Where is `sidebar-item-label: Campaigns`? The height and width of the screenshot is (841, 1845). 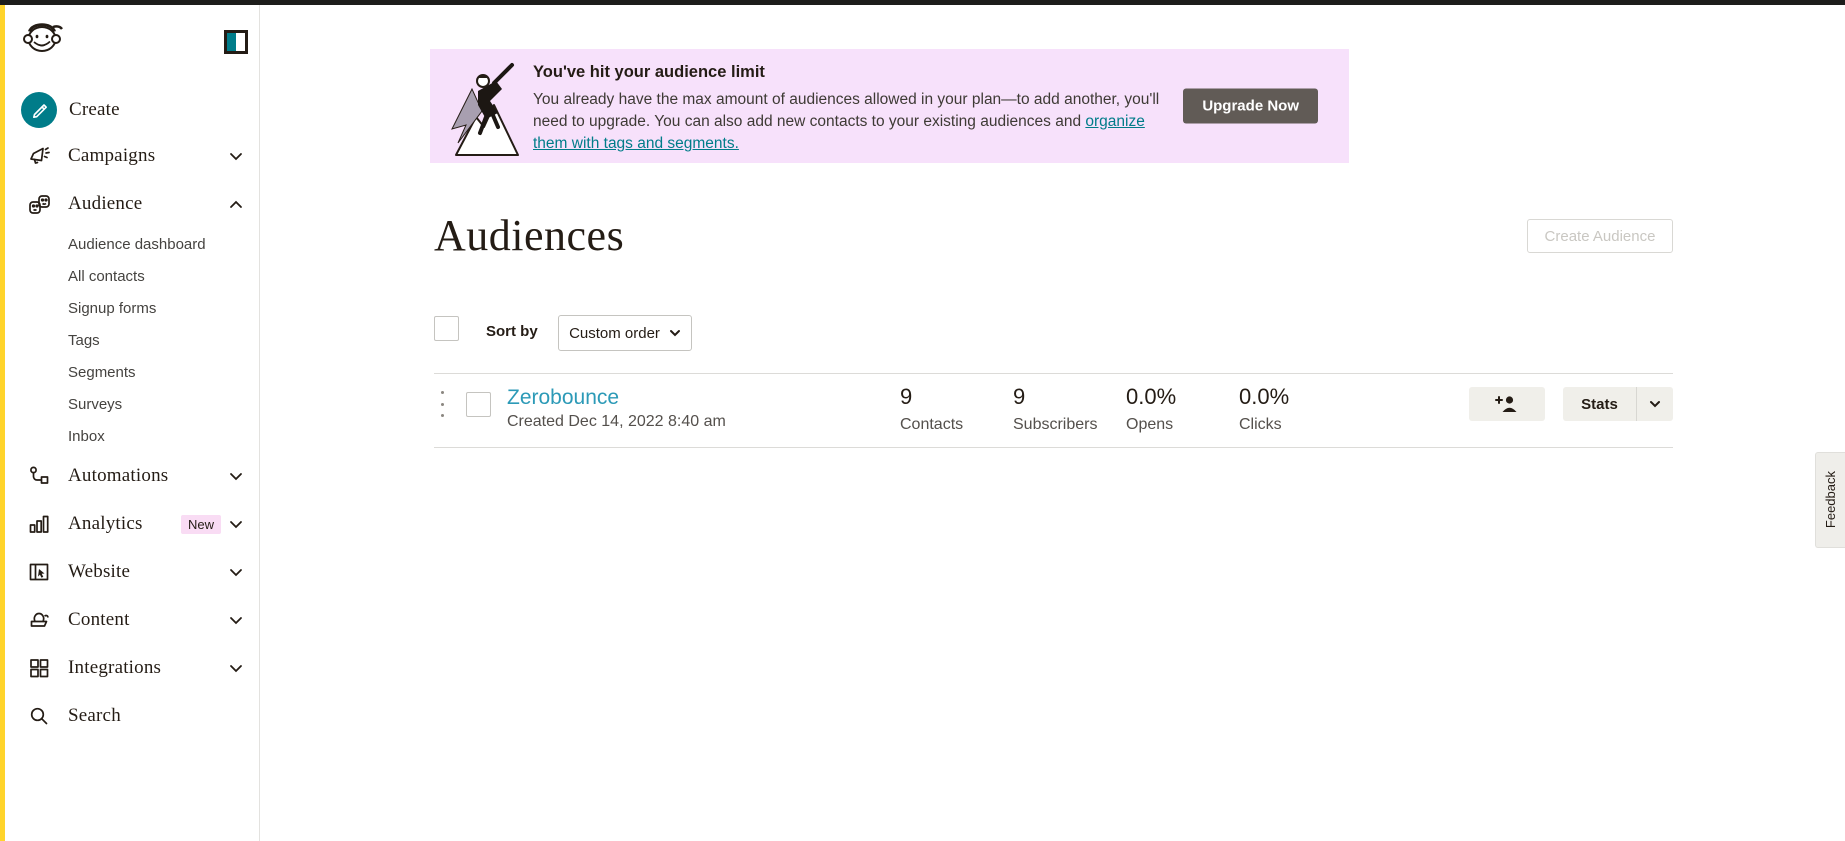 sidebar-item-label: Campaigns is located at coordinates (112, 155).